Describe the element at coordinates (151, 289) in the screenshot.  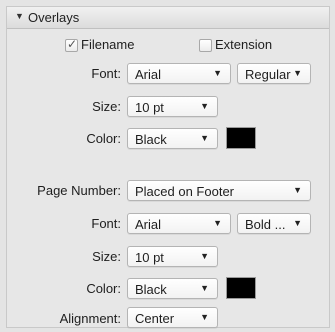
I see `page-color-value: Black` at that location.